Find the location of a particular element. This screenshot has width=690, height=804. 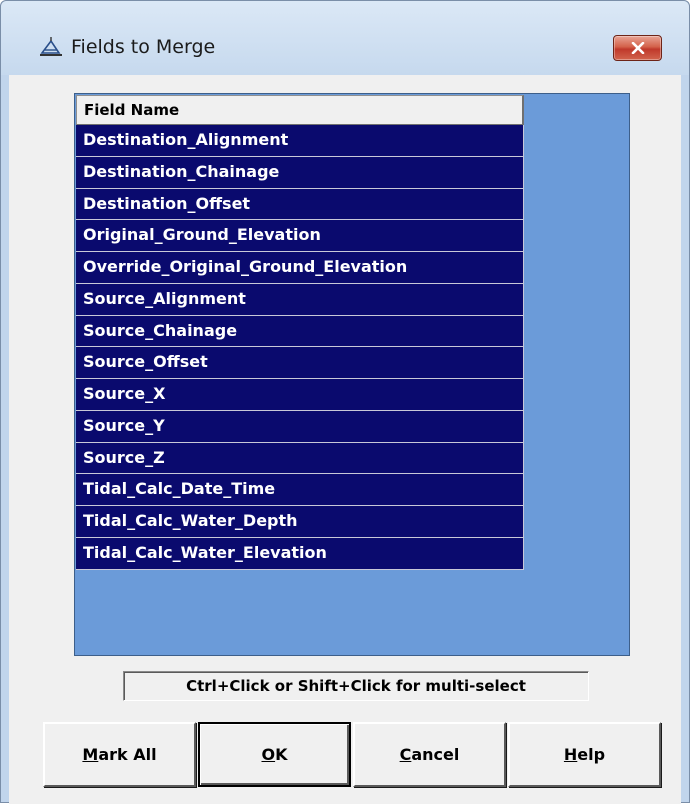

list-item: Source_Offset is located at coordinates (300, 363).